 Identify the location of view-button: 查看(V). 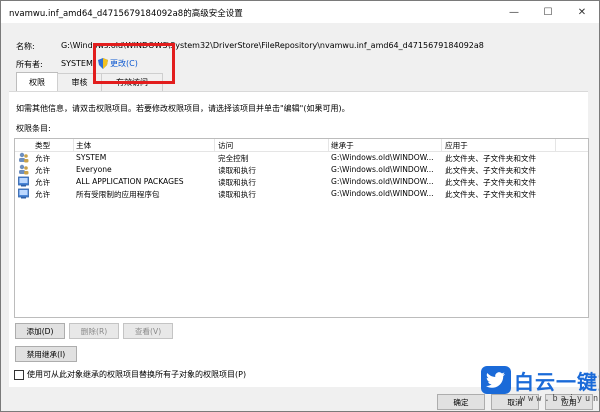
(148, 331).